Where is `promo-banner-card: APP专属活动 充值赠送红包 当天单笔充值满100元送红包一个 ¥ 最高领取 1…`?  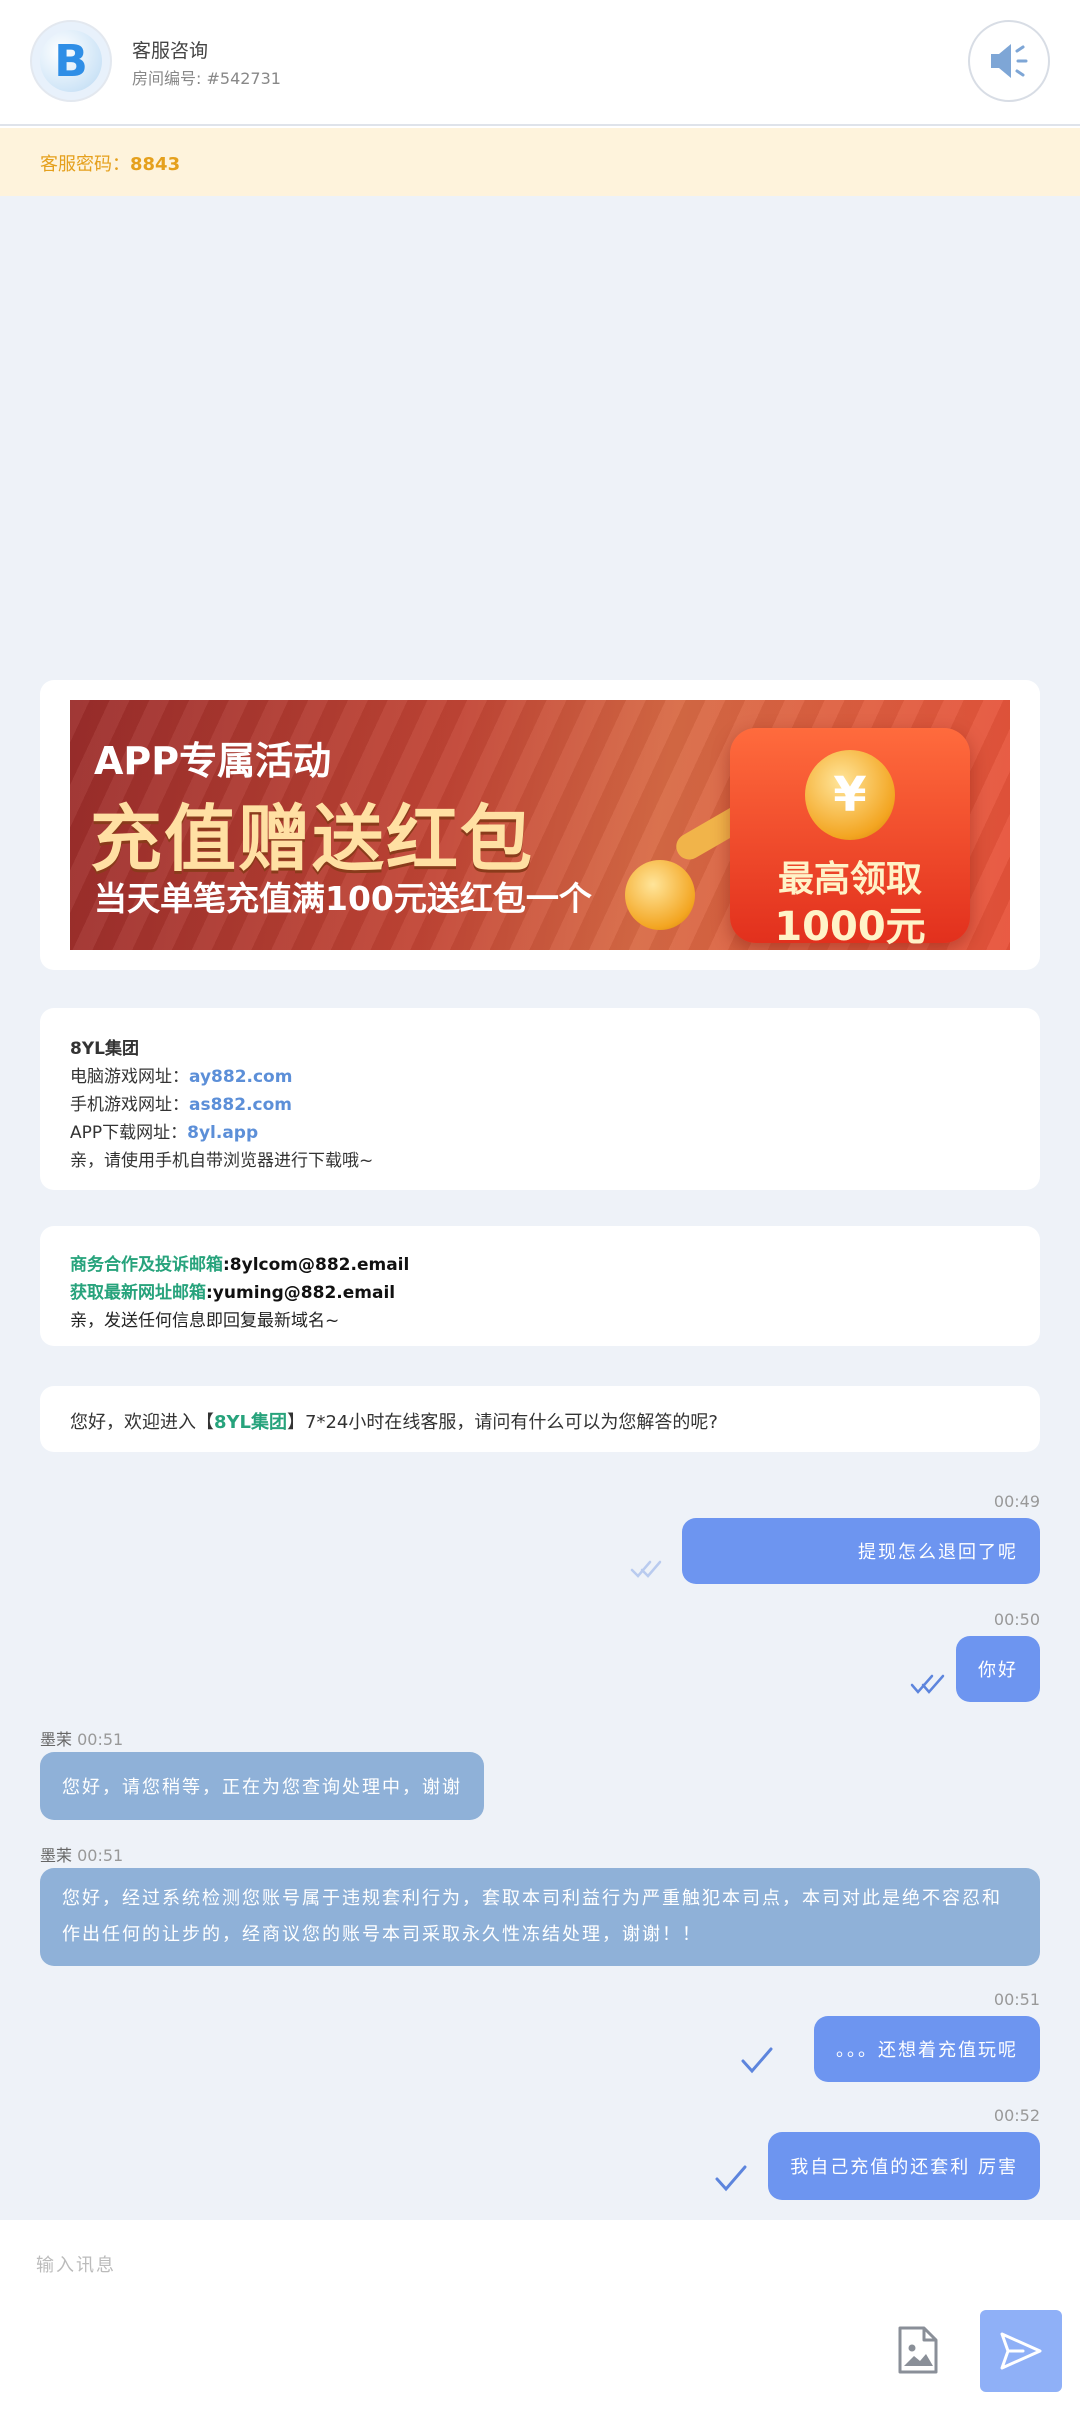
promo-banner-card: APP专属活动 充值赠送红包 当天单笔充值满100元送红包一个 ¥ 最高领取 1… is located at coordinates (540, 825).